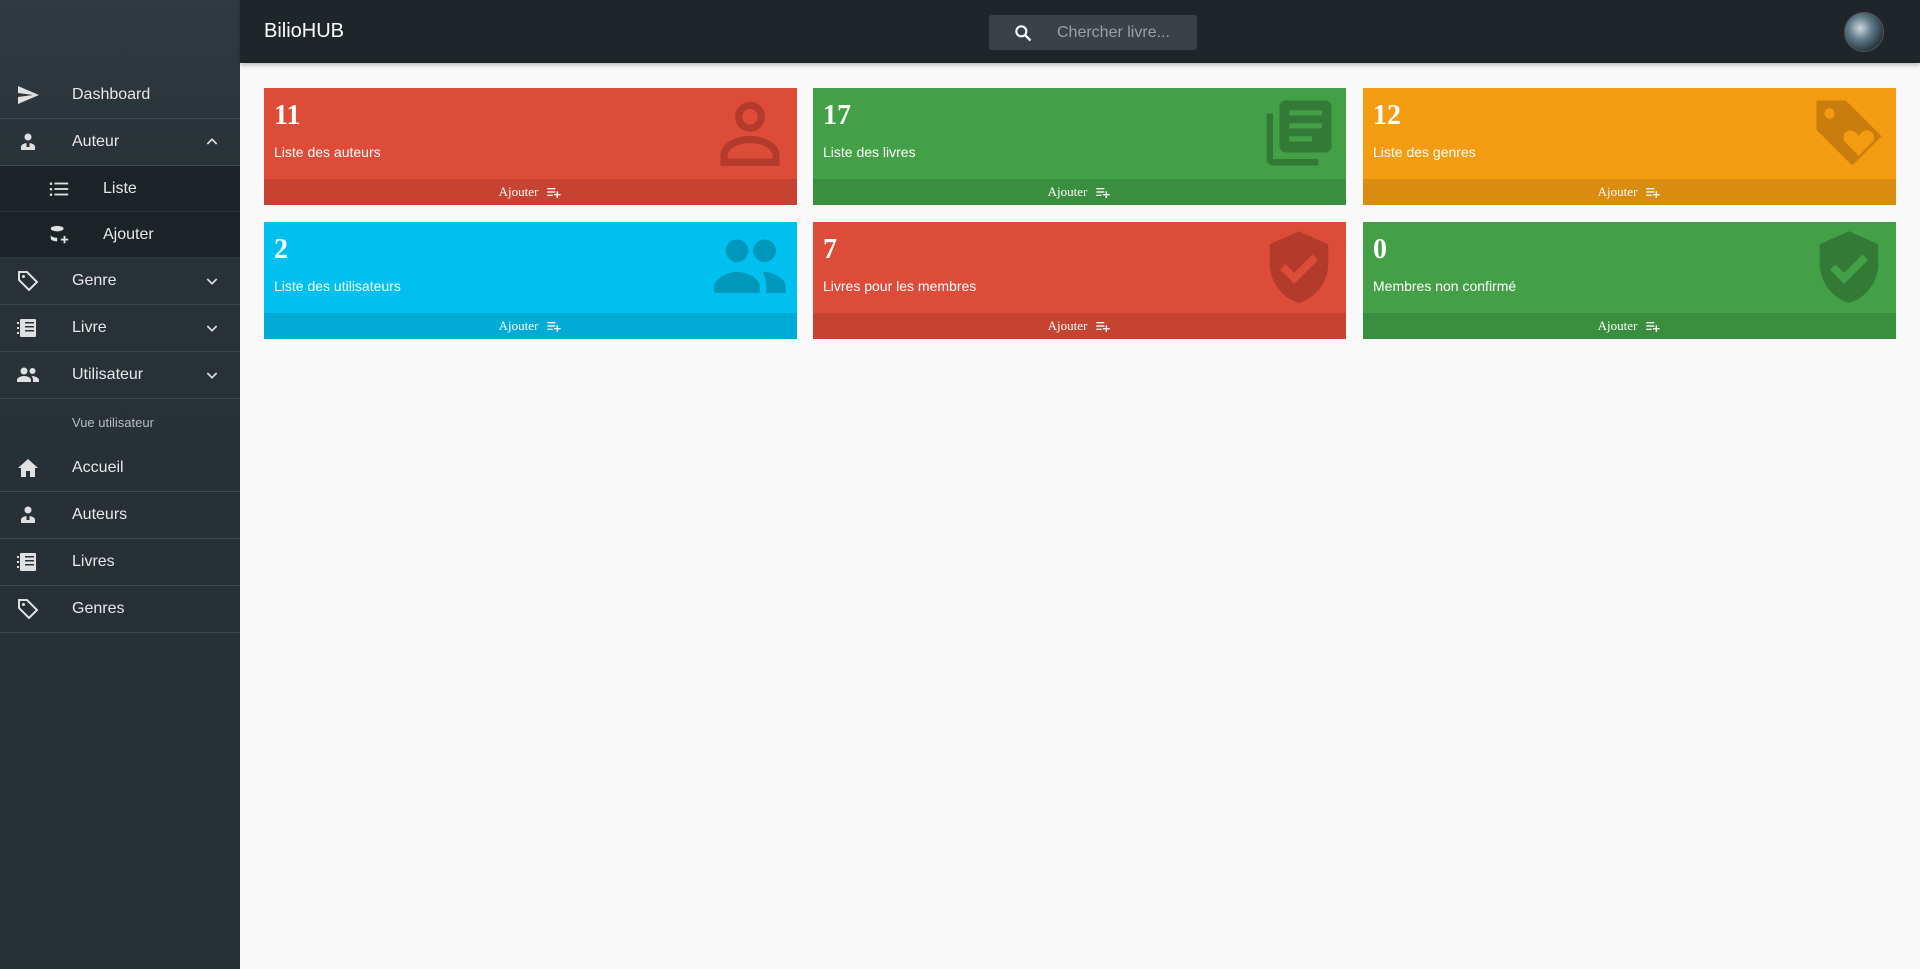 The width and height of the screenshot is (1920, 969). What do you see at coordinates (530, 280) in the screenshot?
I see `card-utilisateurs: 2 Liste des utilisateurs Ajouter` at bounding box center [530, 280].